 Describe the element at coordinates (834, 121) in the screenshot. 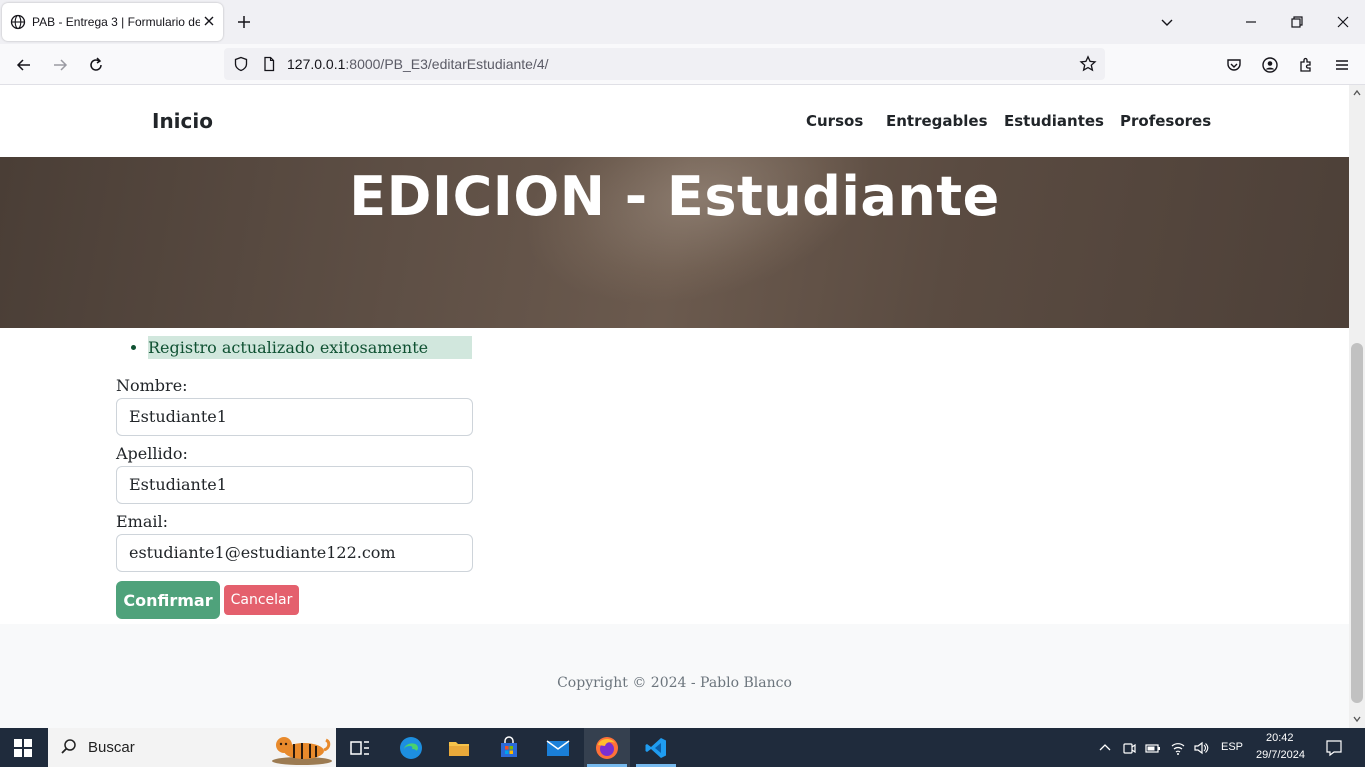

I see `nav-link-cursos: Cursos` at that location.